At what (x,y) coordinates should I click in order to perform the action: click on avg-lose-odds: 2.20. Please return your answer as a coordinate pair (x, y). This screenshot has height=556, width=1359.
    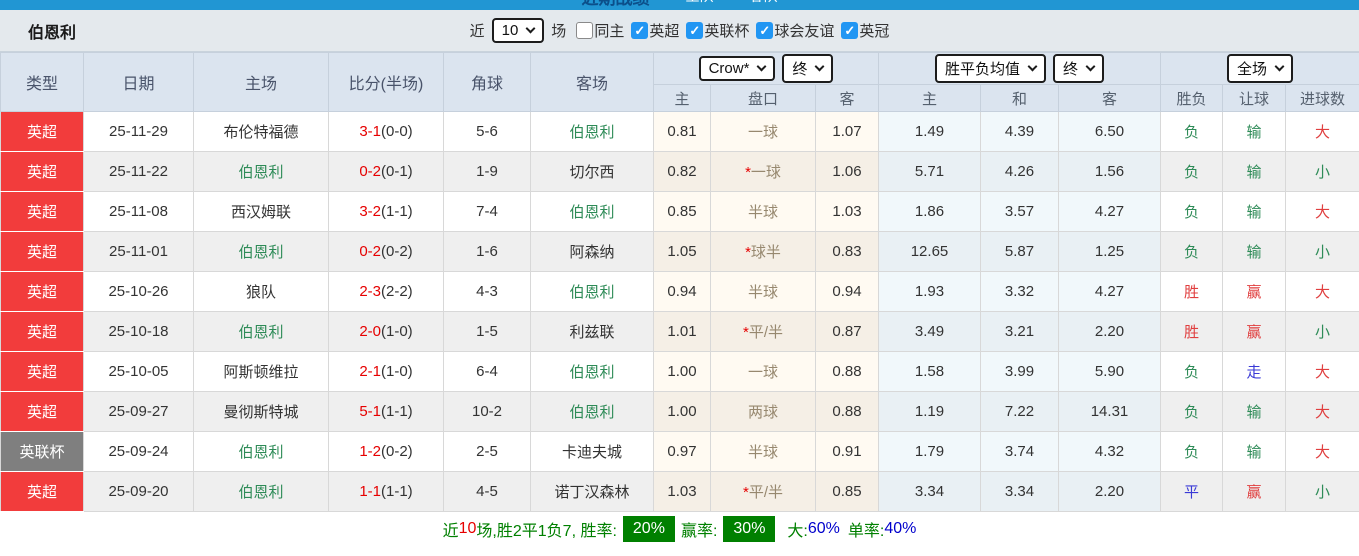
    Looking at the image, I should click on (1109, 331).